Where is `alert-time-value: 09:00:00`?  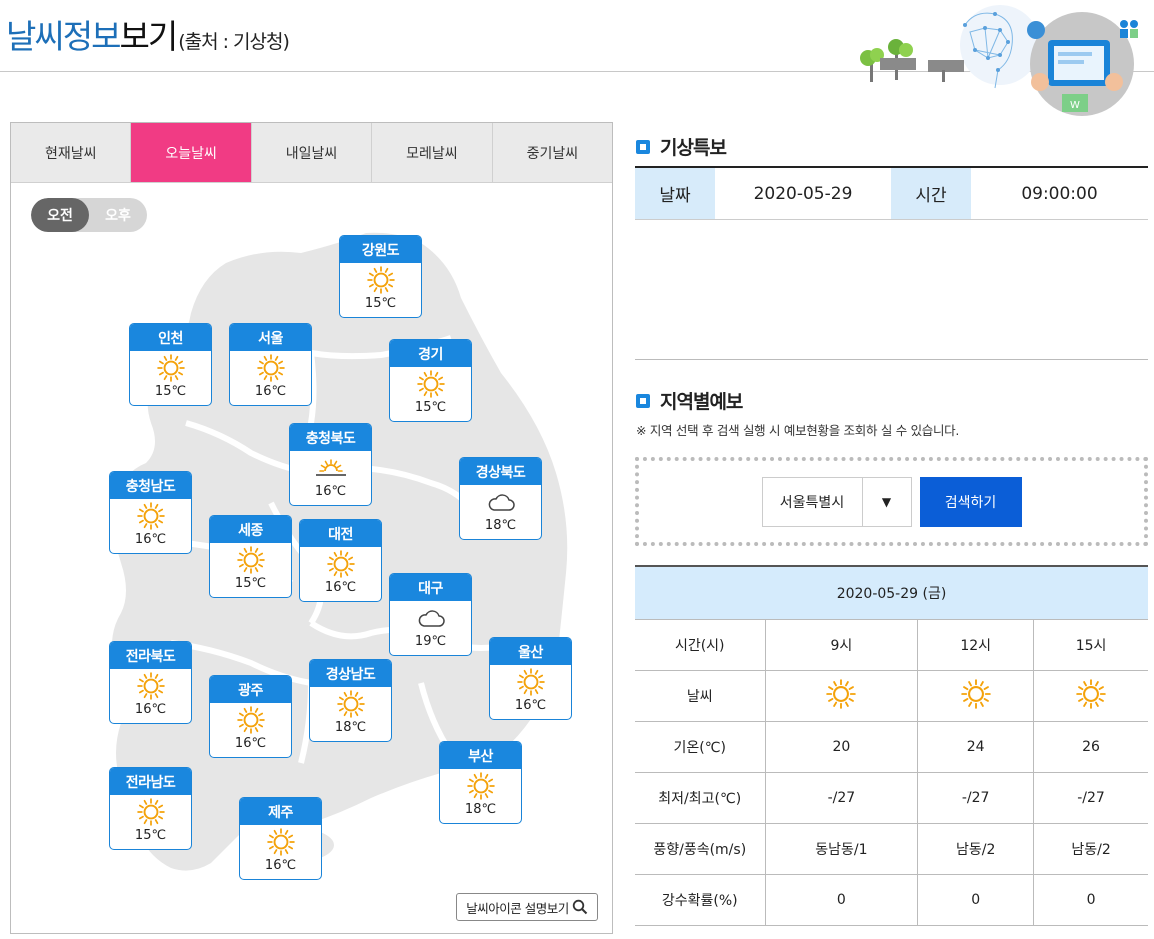
alert-time-value: 09:00:00 is located at coordinates (1059, 193).